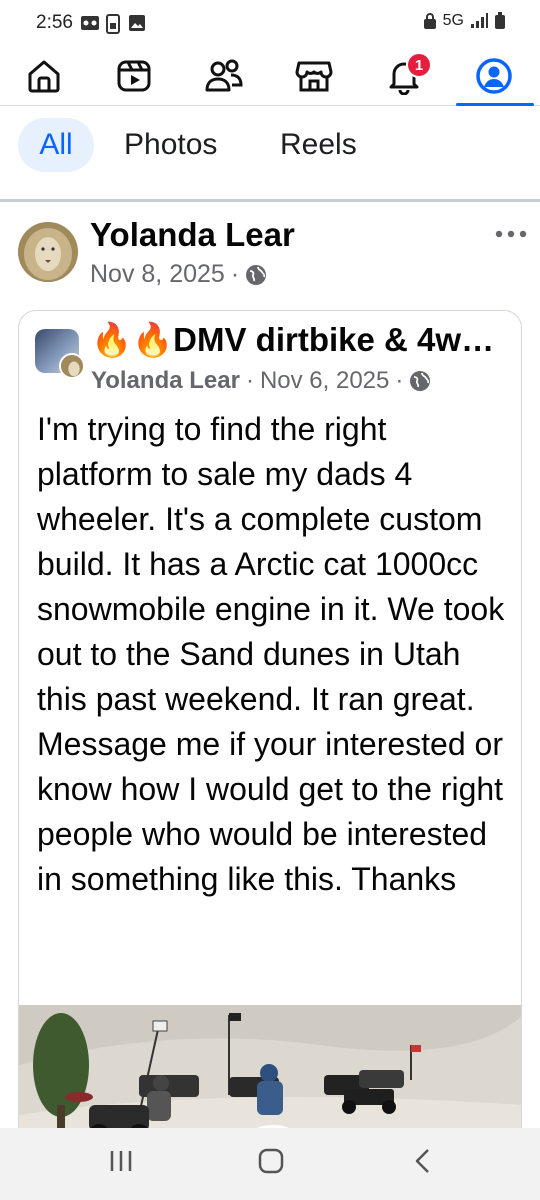 The image size is (540, 1200). What do you see at coordinates (192, 235) in the screenshot?
I see `post-author-name: Yolanda Lear` at bounding box center [192, 235].